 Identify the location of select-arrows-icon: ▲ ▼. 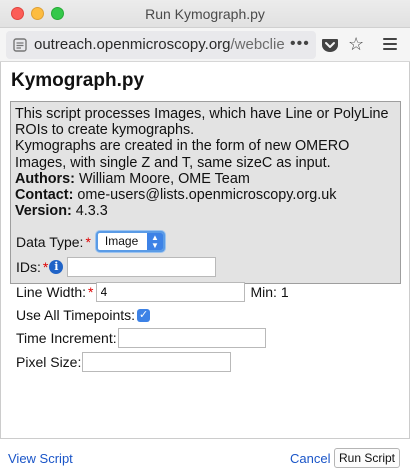
(154, 241).